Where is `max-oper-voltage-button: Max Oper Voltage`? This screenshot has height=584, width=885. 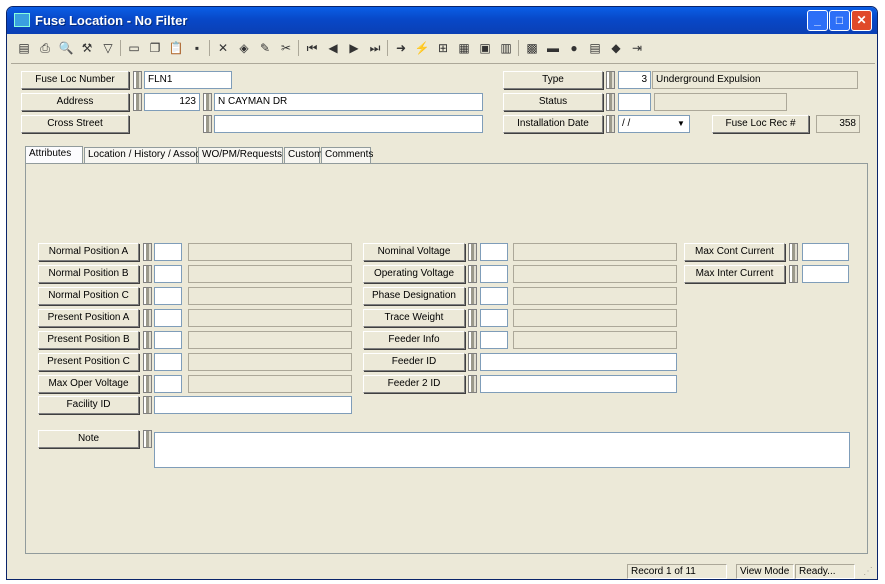
max-oper-voltage-button: Max Oper Voltage is located at coordinates (88, 384).